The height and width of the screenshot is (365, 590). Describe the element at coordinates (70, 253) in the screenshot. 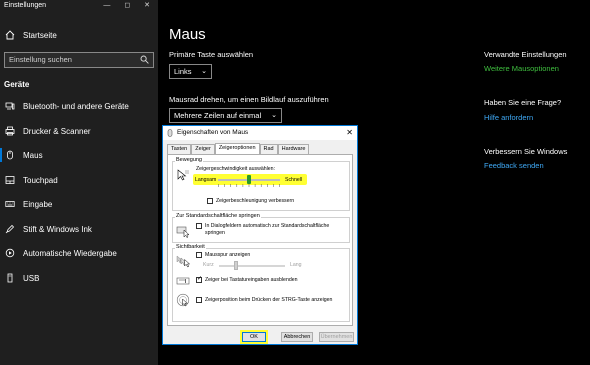

I see `sidebar-item-label: Automatische Wiedergabe` at that location.